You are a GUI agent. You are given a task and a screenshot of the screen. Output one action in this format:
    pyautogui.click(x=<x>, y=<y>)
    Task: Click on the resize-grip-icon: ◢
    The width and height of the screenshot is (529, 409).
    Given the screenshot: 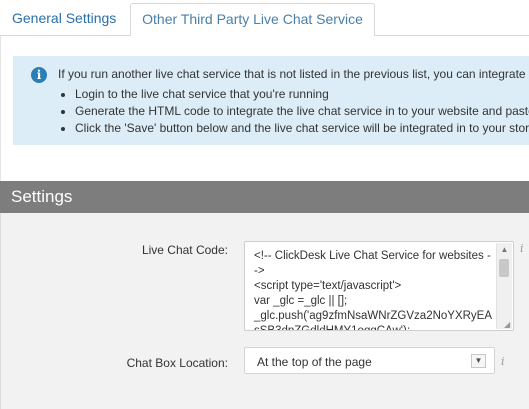 What is the action you would take?
    pyautogui.click(x=508, y=325)
    